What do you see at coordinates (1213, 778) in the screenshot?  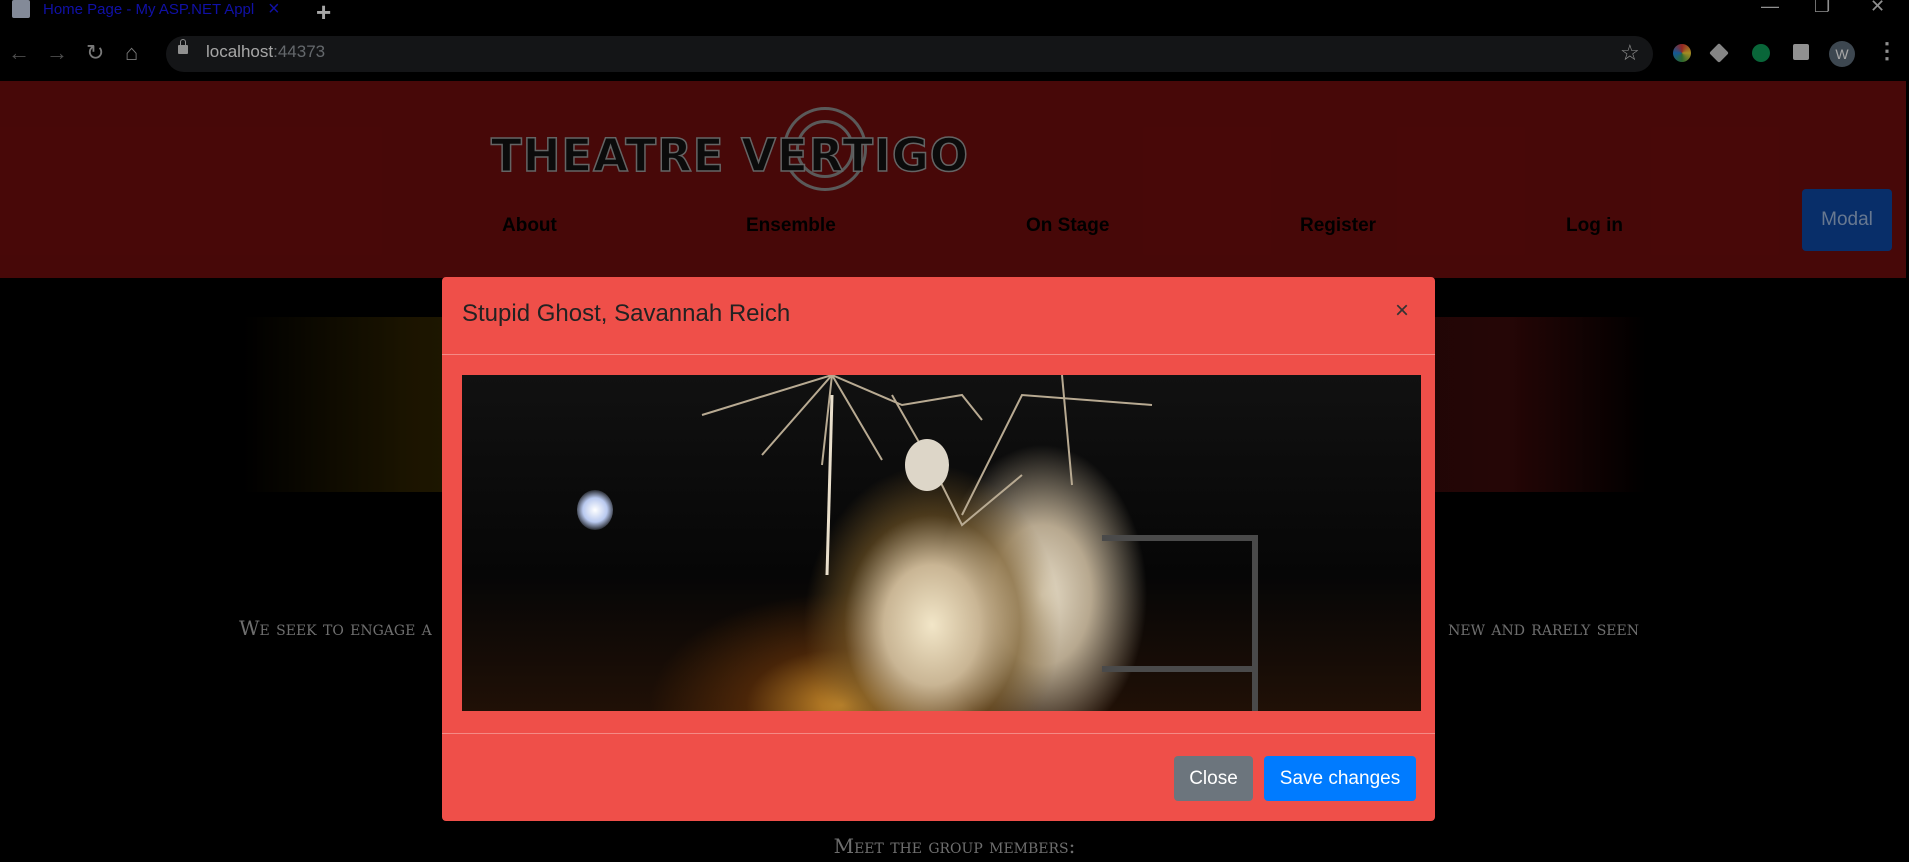 I see `close-button: Close` at bounding box center [1213, 778].